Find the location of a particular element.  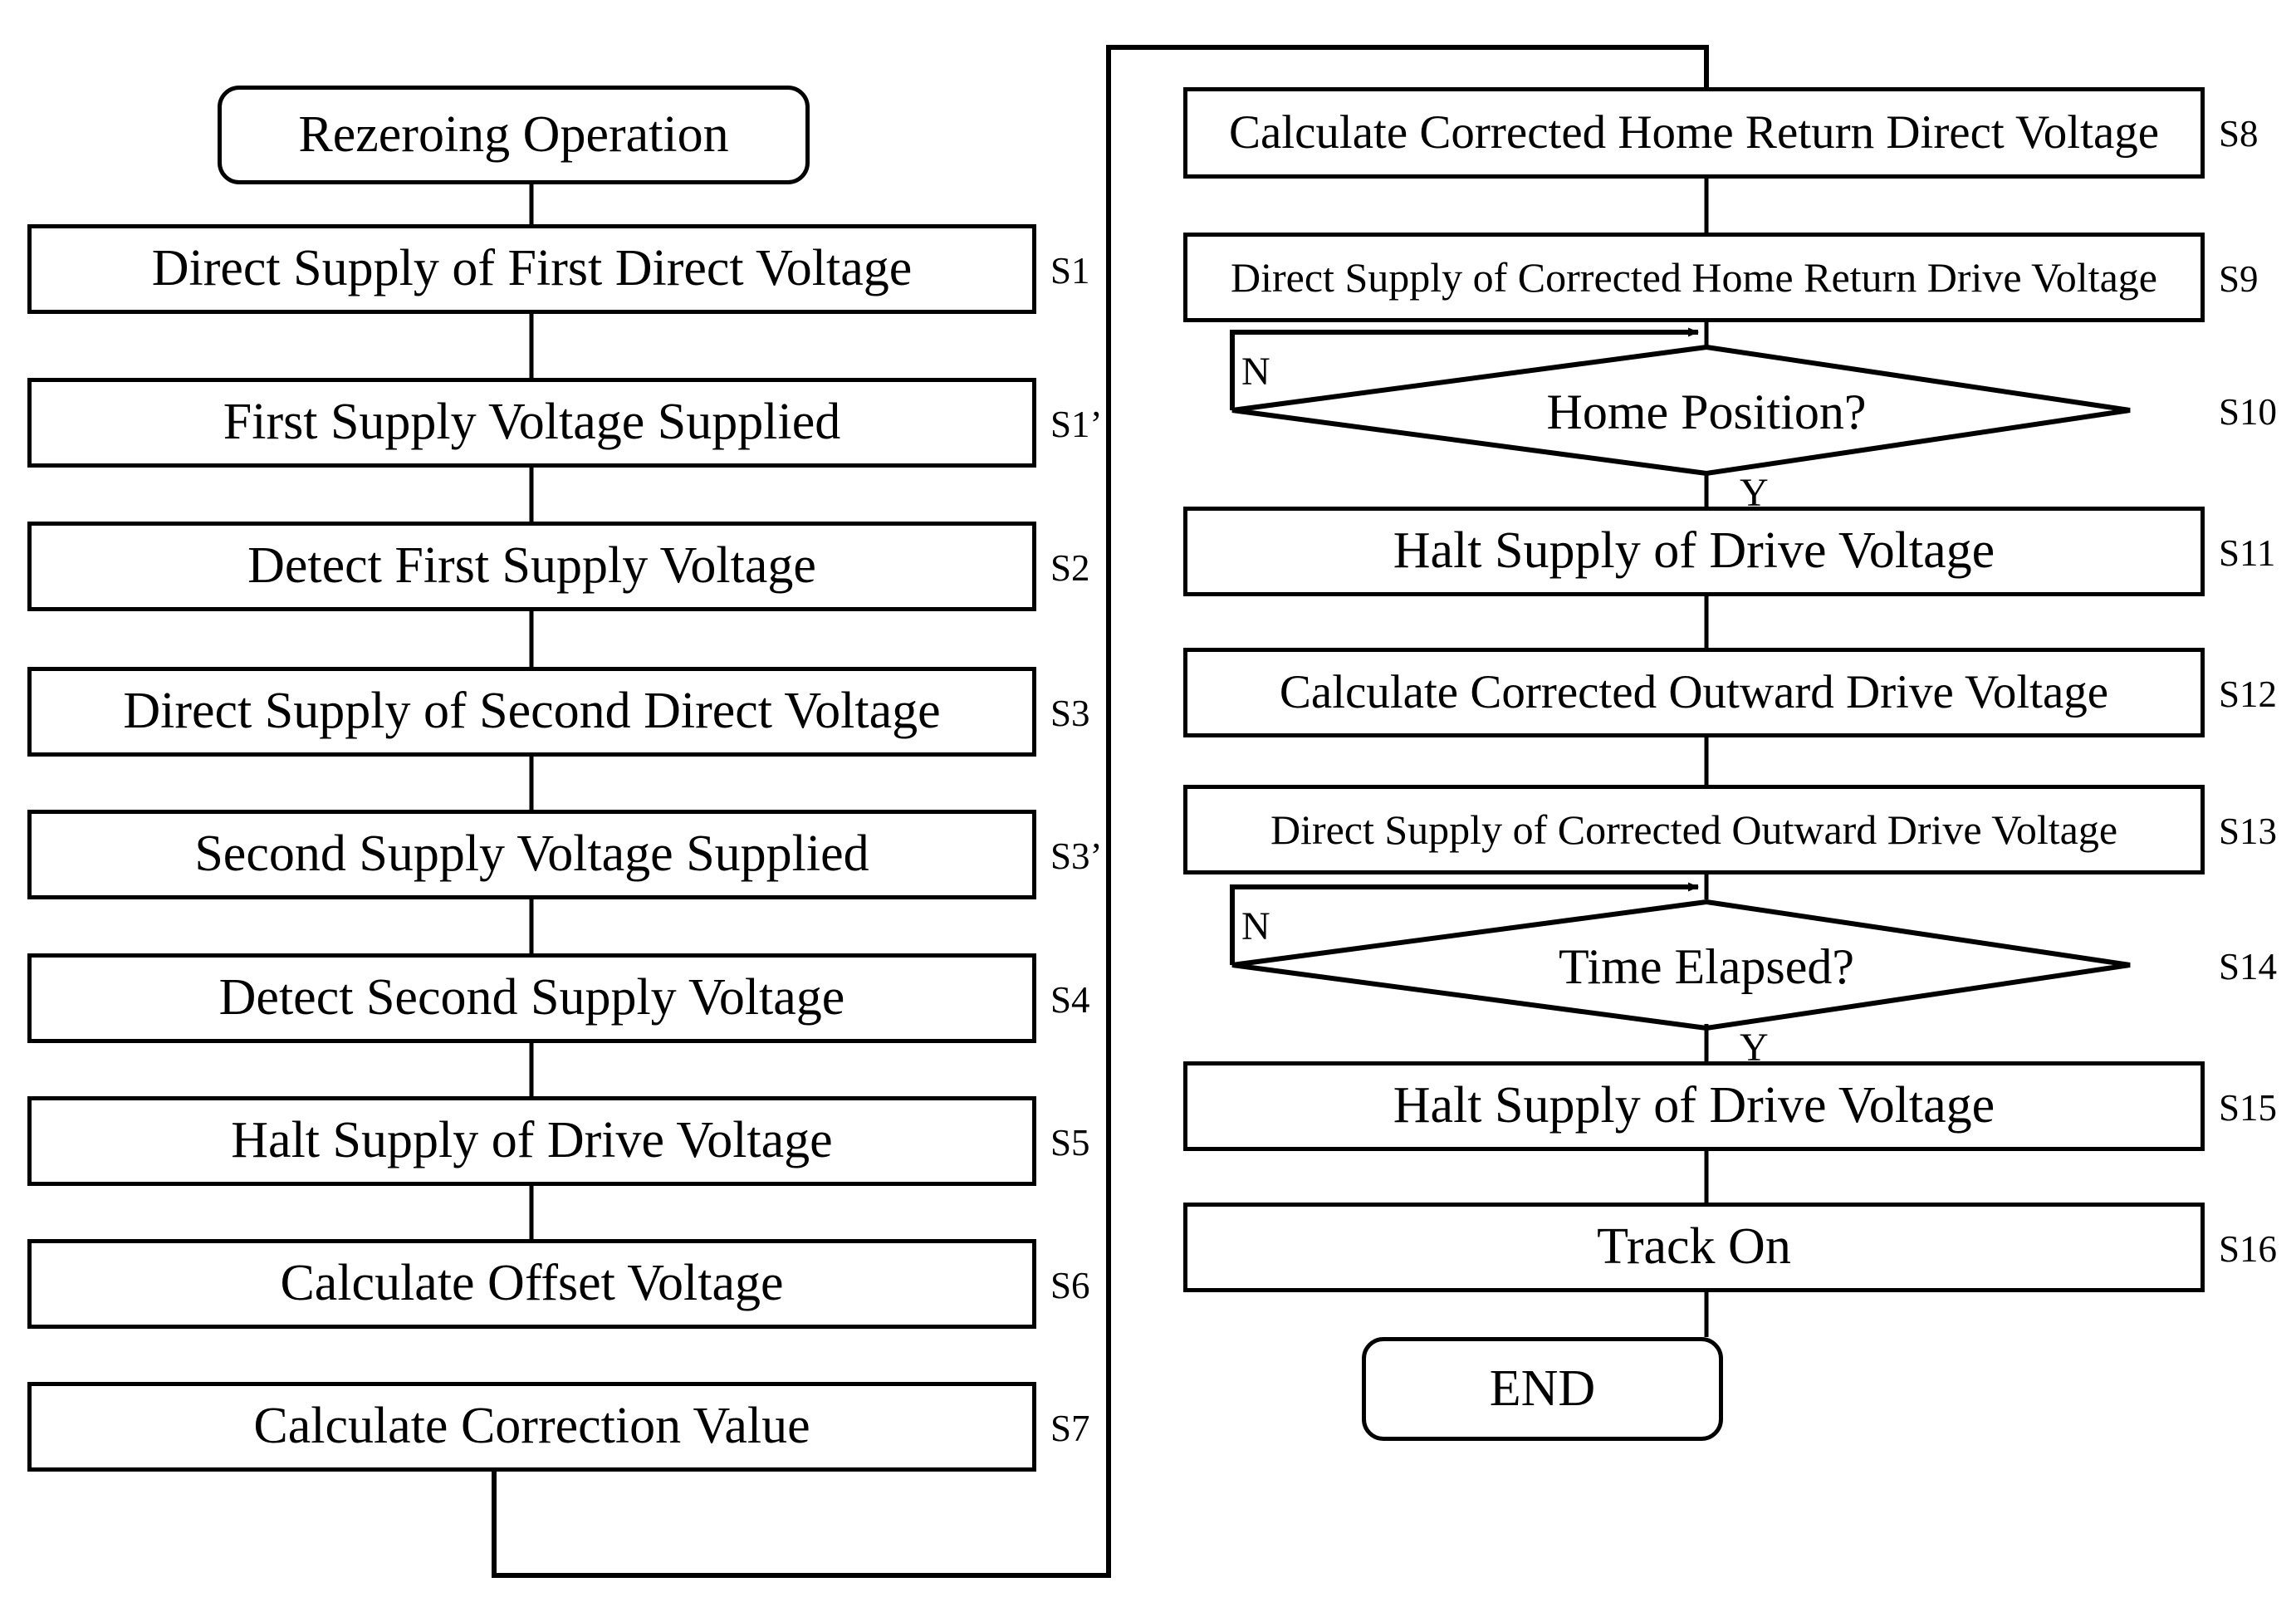

node-label: Calculate Offset Voltage is located at coordinates (532, 1283).